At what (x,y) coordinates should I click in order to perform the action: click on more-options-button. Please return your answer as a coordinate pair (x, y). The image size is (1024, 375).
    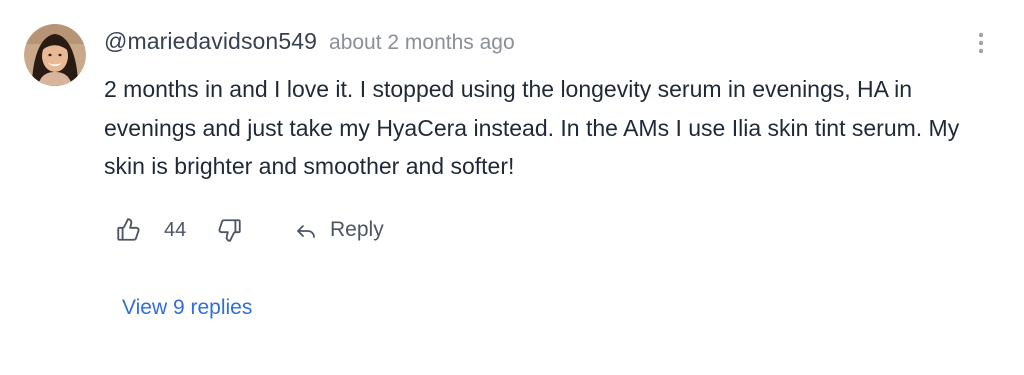
    Looking at the image, I should click on (981, 43).